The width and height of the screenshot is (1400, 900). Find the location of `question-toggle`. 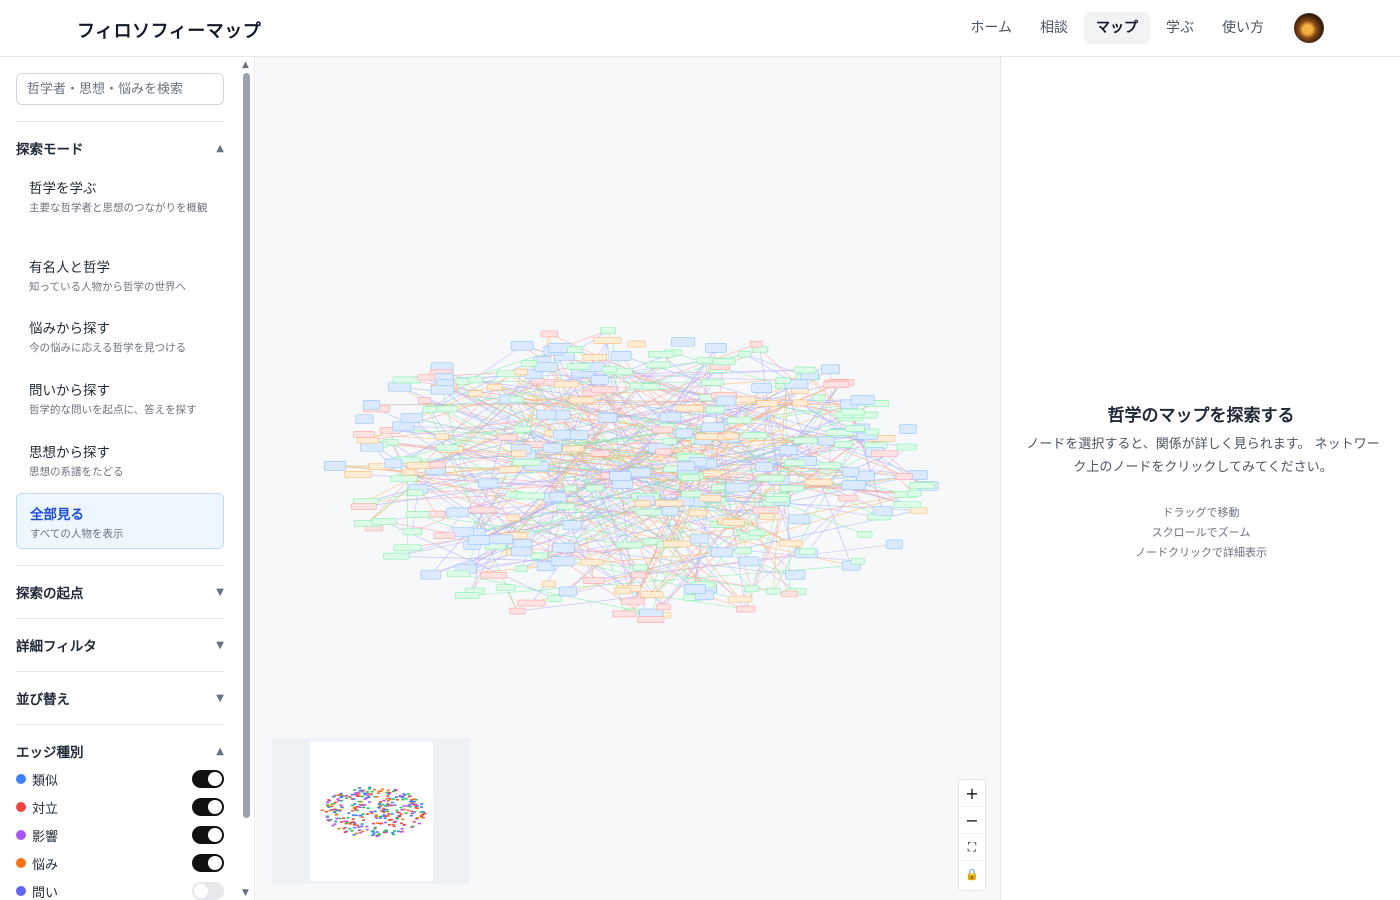

question-toggle is located at coordinates (208, 891).